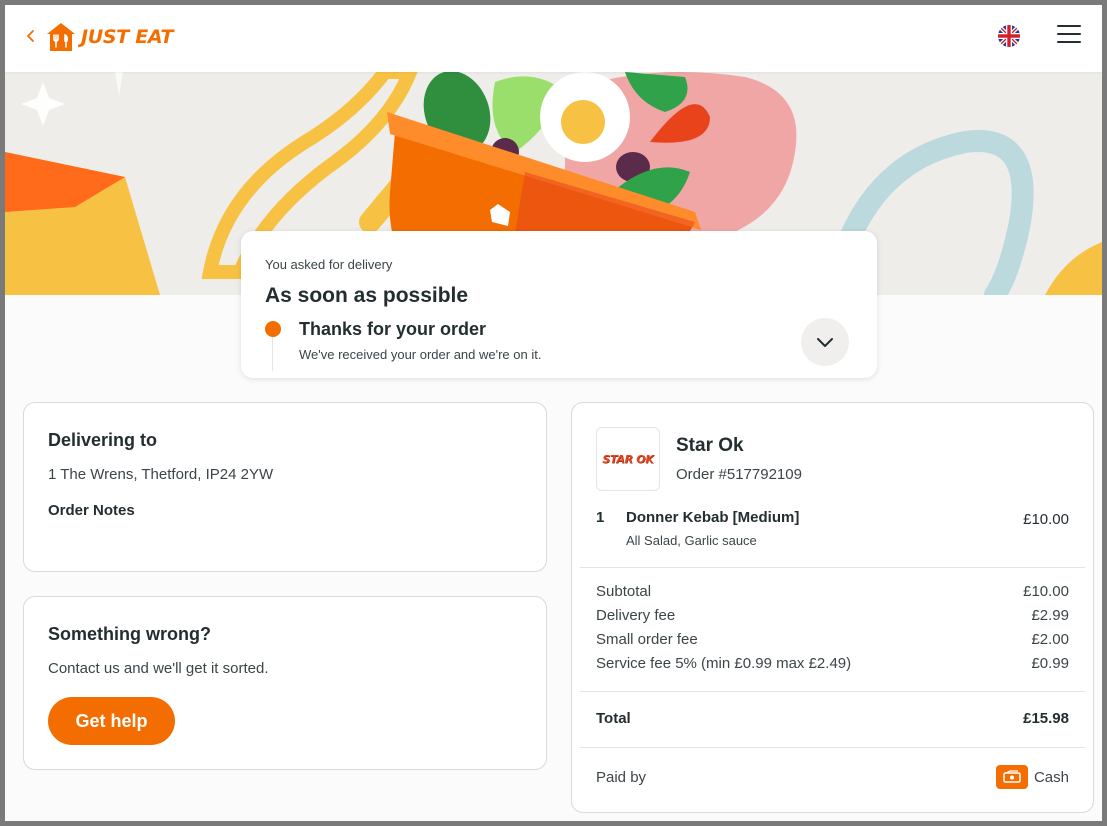 The height and width of the screenshot is (826, 1107). I want to click on item-name: Donner Kebab [Medium], so click(713, 517).